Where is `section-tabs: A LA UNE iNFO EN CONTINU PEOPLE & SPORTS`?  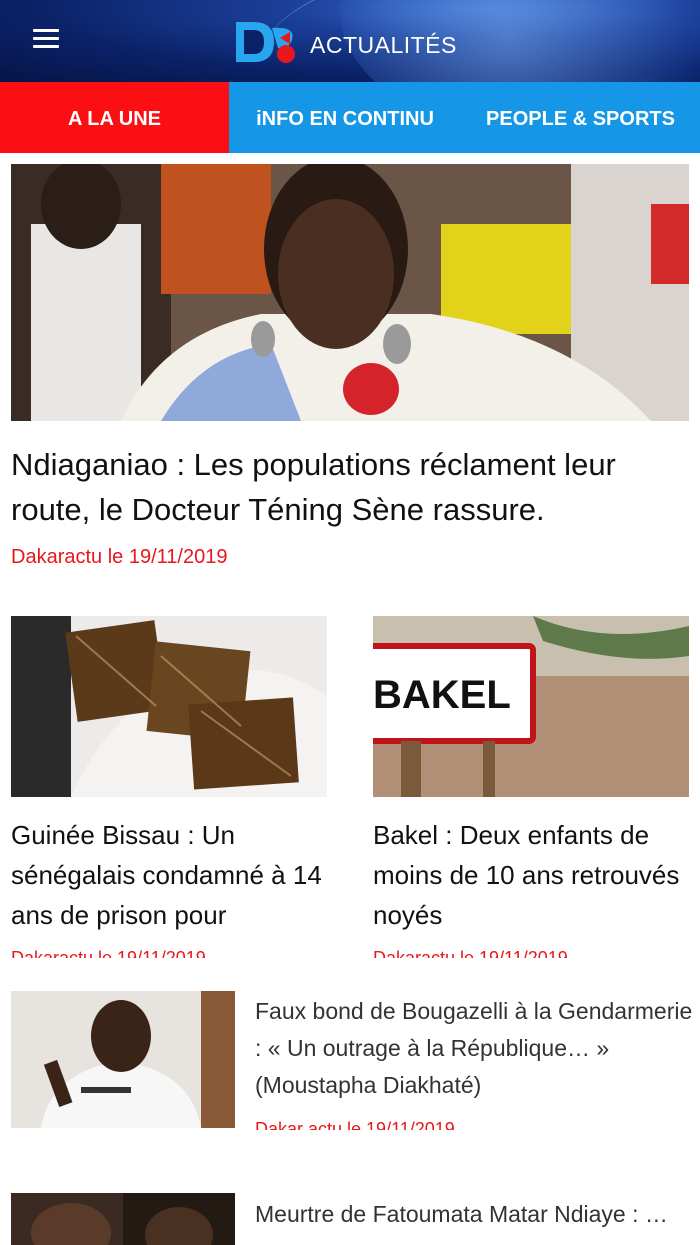 section-tabs: A LA UNE iNFO EN CONTINU PEOPLE & SPORTS is located at coordinates (350, 117).